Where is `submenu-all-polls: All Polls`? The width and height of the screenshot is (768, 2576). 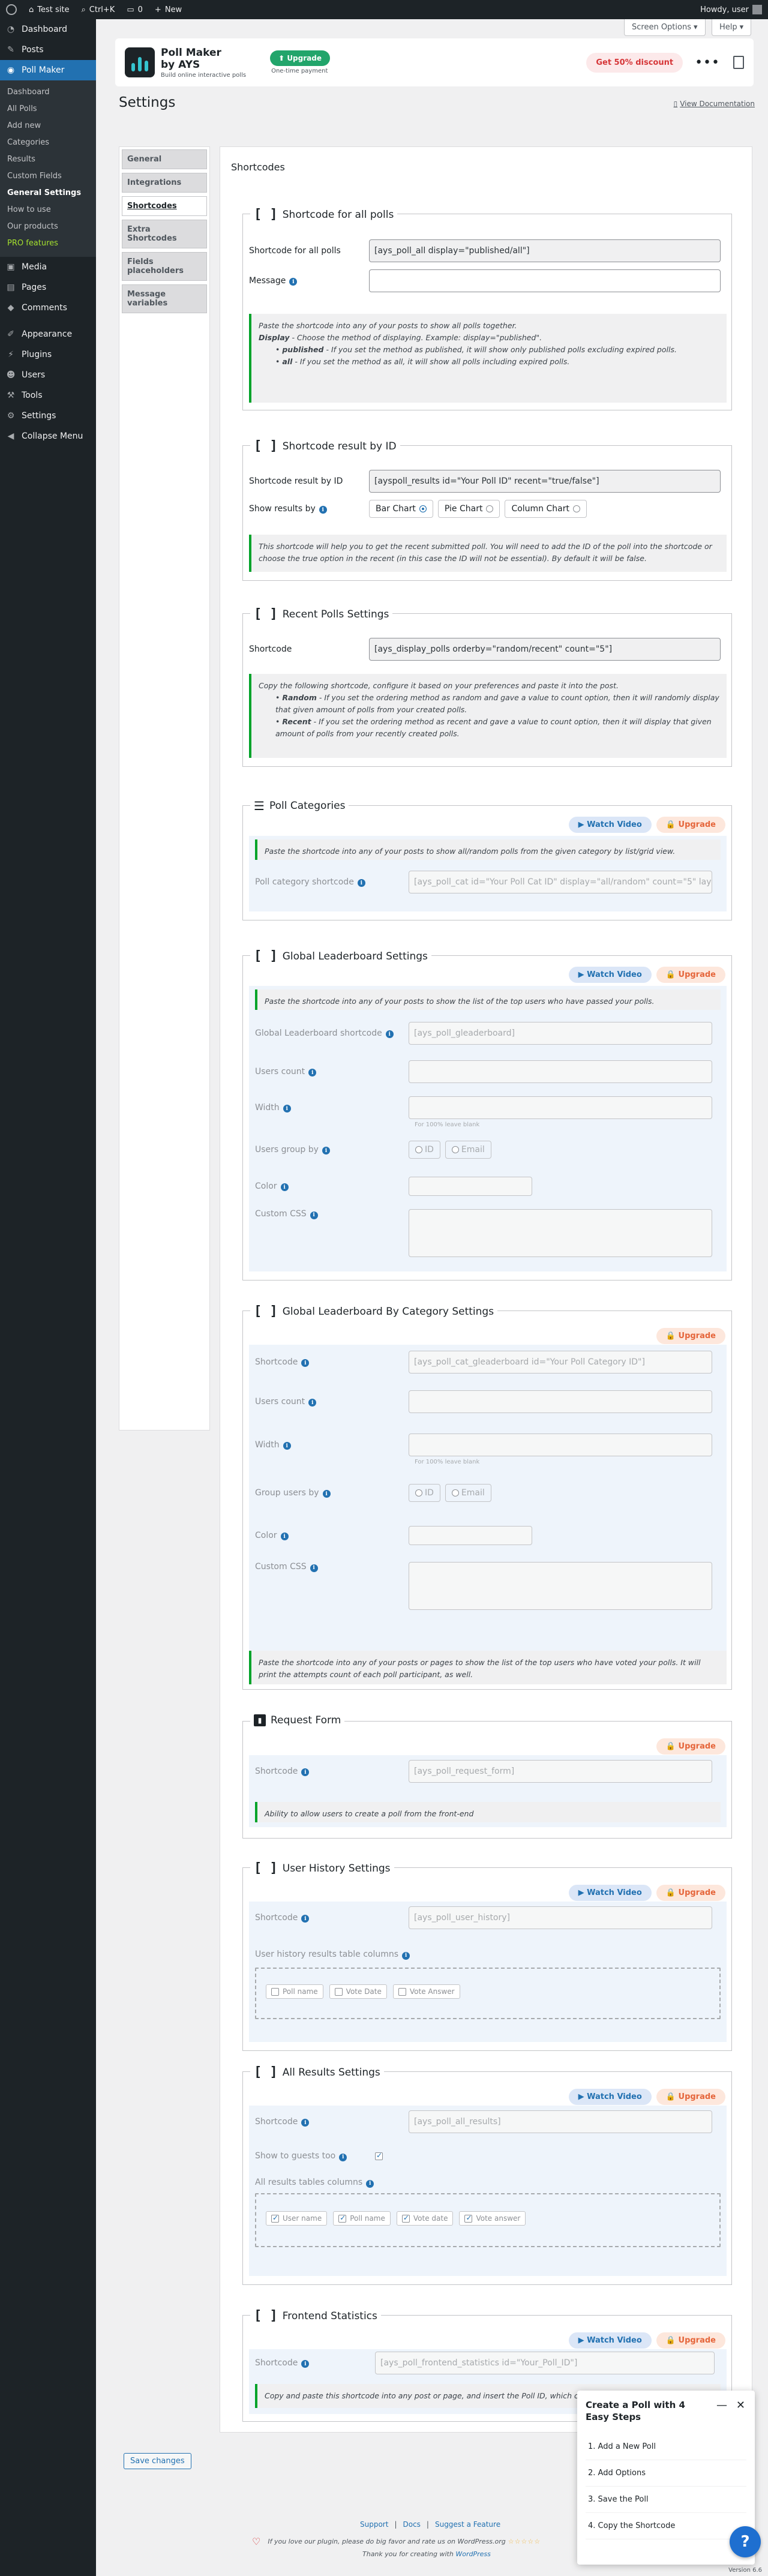 submenu-all-polls: All Polls is located at coordinates (48, 109).